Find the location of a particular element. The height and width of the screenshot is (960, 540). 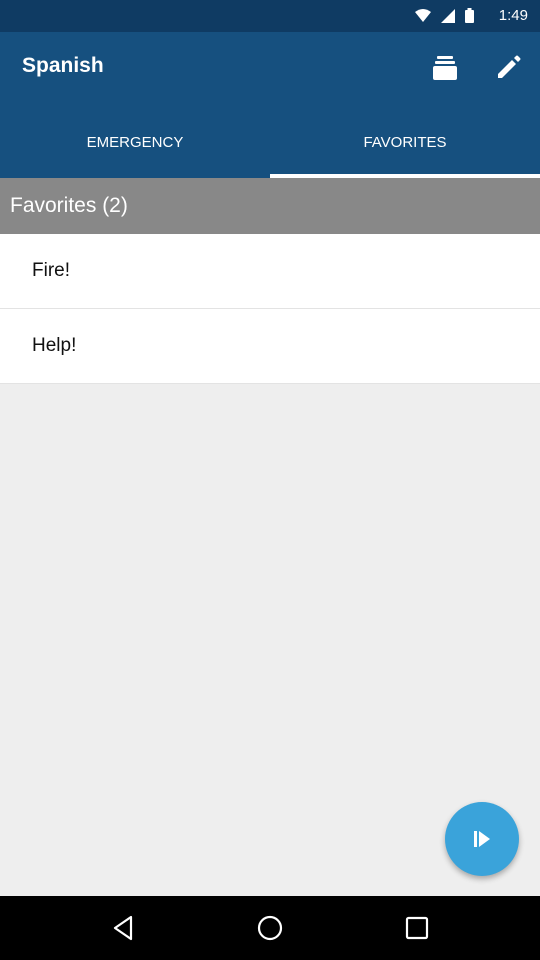

play-next-icon is located at coordinates (482, 839).